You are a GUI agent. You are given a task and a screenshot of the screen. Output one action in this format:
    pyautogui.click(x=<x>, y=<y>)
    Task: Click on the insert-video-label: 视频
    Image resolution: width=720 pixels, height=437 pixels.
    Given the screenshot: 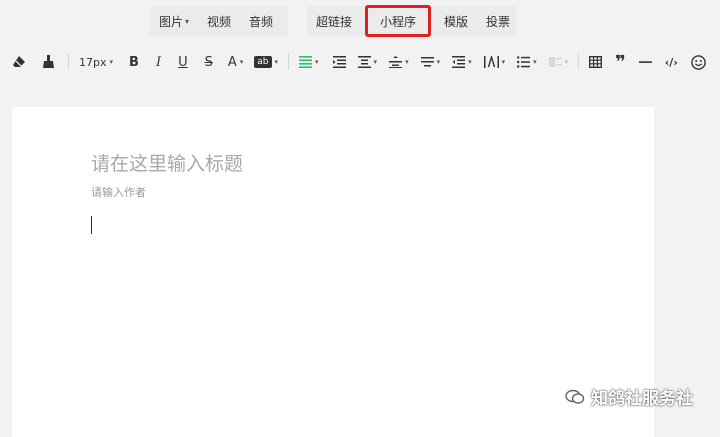 What is the action you would take?
    pyautogui.click(x=219, y=21)
    